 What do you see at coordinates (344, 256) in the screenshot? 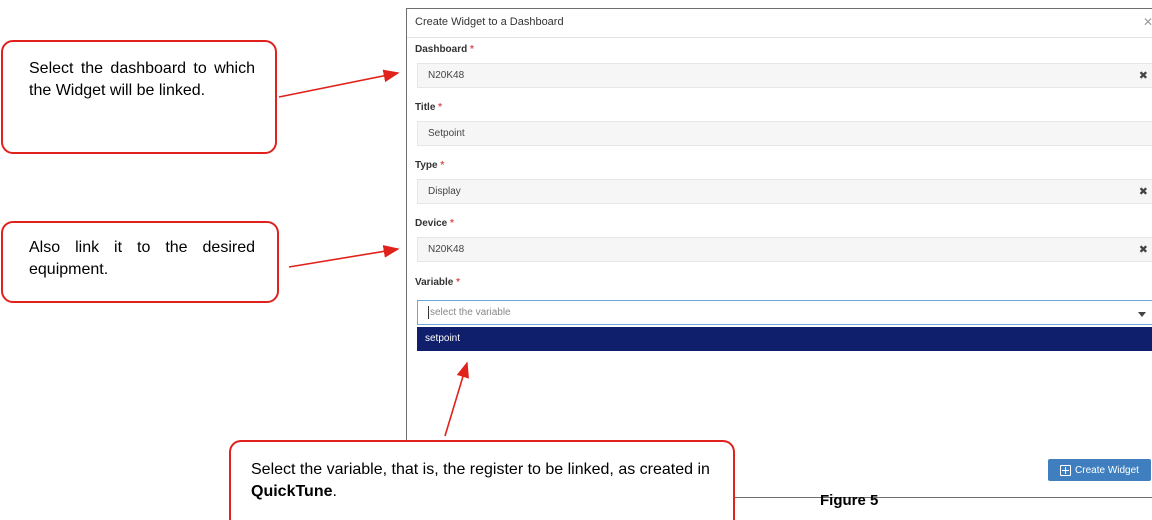
I see `arrow-to-device` at bounding box center [344, 256].